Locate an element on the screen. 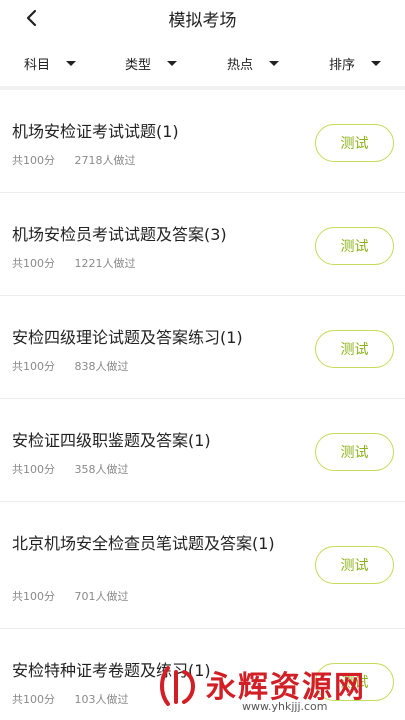 The height and width of the screenshot is (720, 405). filter-bar: 科目 类型 热点 排序 is located at coordinates (202, 63).